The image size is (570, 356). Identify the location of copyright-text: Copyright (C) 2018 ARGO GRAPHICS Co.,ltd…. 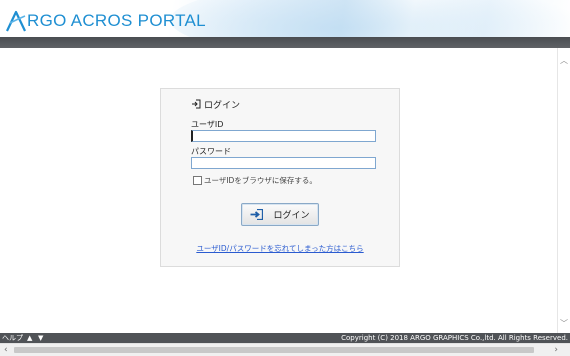
(454, 338).